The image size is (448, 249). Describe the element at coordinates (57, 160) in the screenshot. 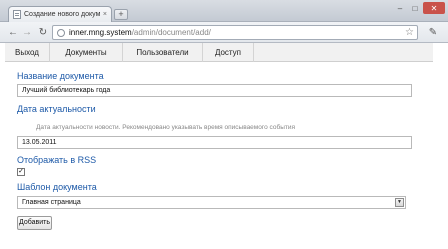

I see `rss-label: Отображать в RSS` at that location.